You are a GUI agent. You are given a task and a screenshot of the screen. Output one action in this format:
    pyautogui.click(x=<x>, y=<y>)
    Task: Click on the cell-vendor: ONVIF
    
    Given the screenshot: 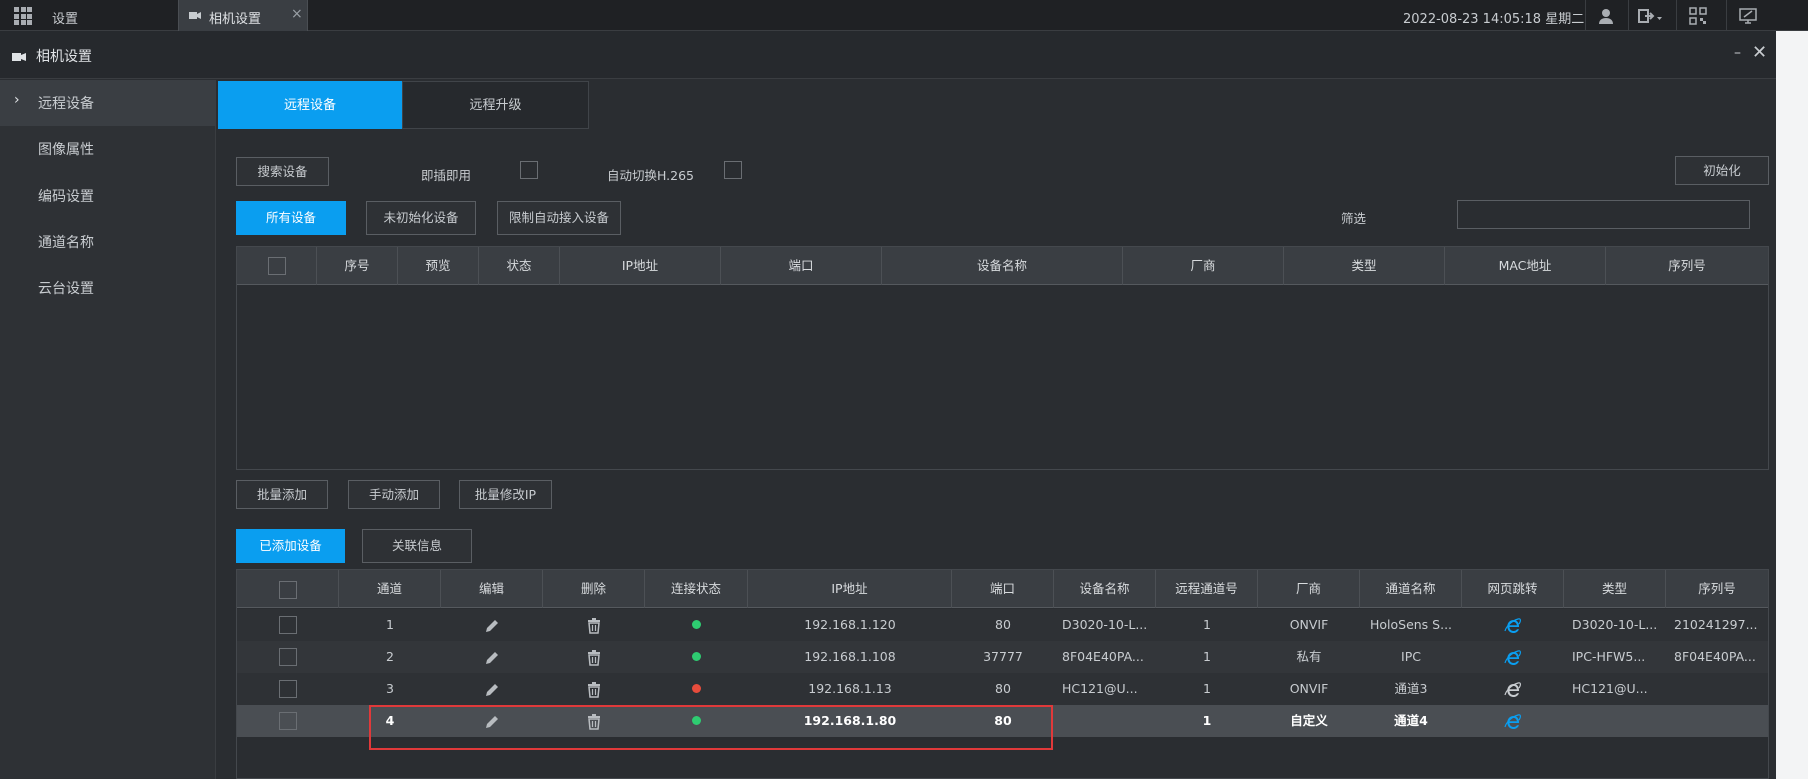 What is the action you would take?
    pyautogui.click(x=1309, y=688)
    